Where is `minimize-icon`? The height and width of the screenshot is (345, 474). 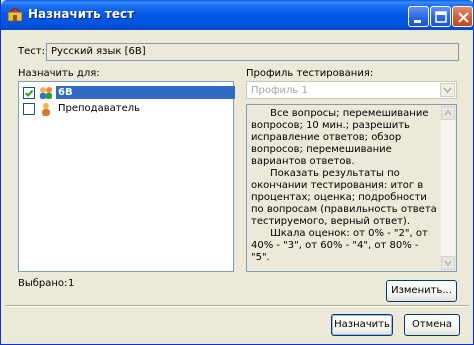
minimize-icon is located at coordinates (417, 21).